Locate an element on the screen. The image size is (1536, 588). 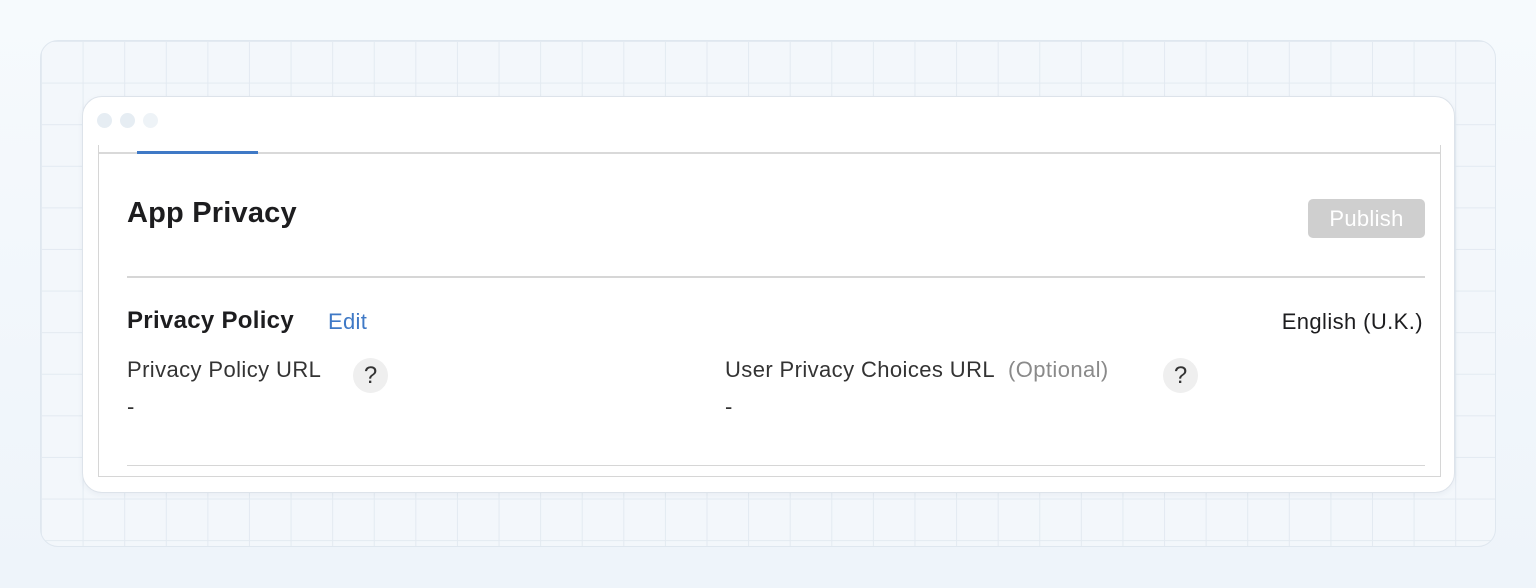
privacy-policy-url-help-icon: ? is located at coordinates (370, 375).